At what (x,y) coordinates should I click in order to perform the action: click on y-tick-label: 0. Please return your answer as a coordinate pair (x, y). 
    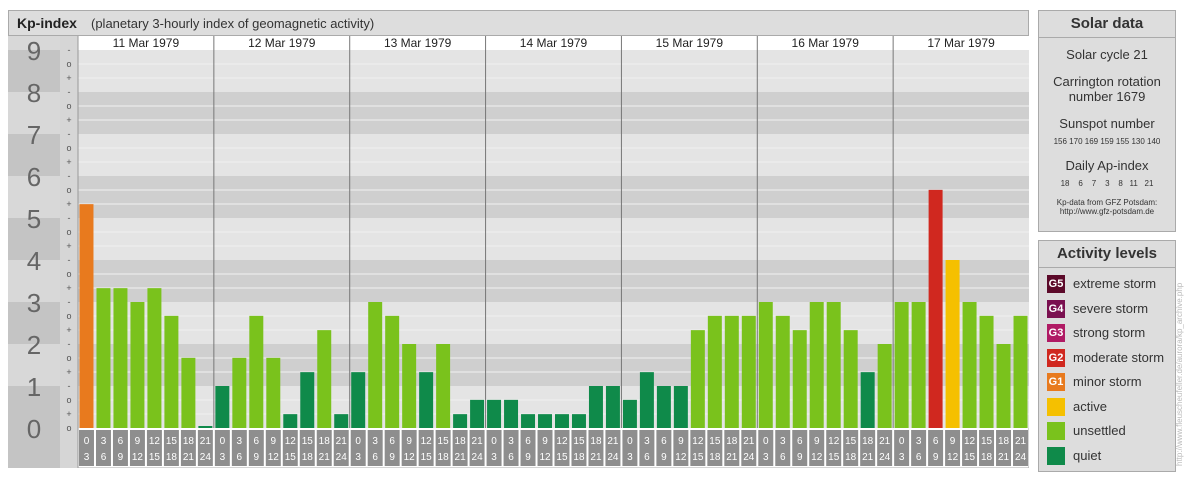
    Looking at the image, I should click on (34, 429).